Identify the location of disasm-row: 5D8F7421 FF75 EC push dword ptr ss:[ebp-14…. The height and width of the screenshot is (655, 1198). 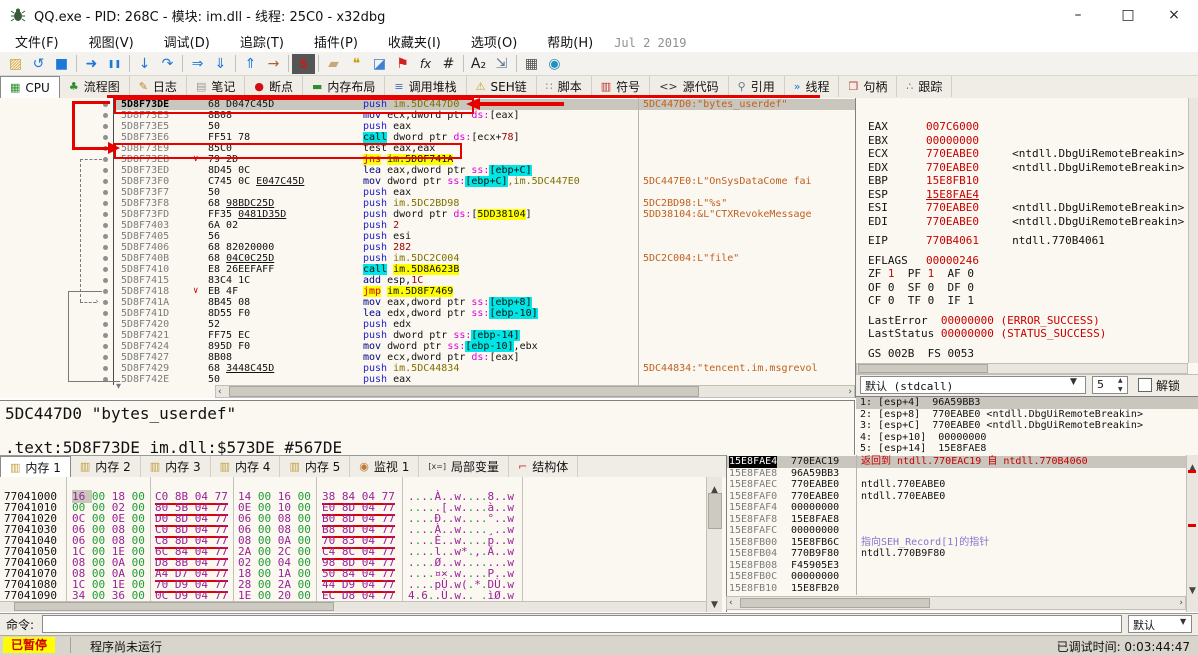
(427, 335).